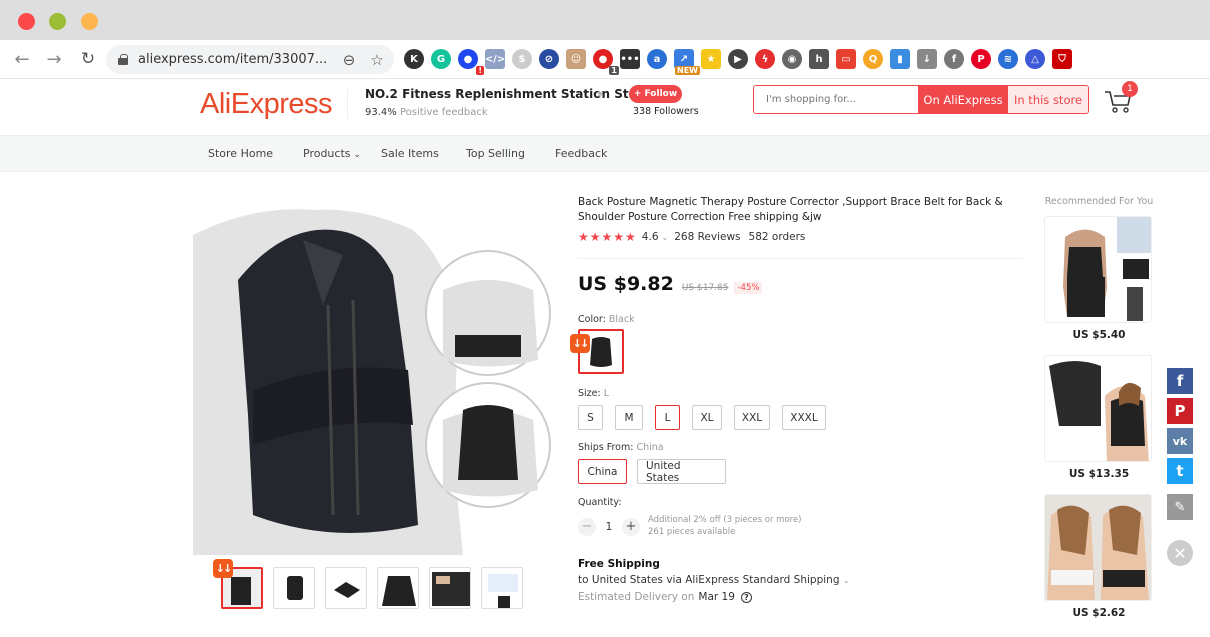  I want to click on play-ext-icon: ▶, so click(738, 59).